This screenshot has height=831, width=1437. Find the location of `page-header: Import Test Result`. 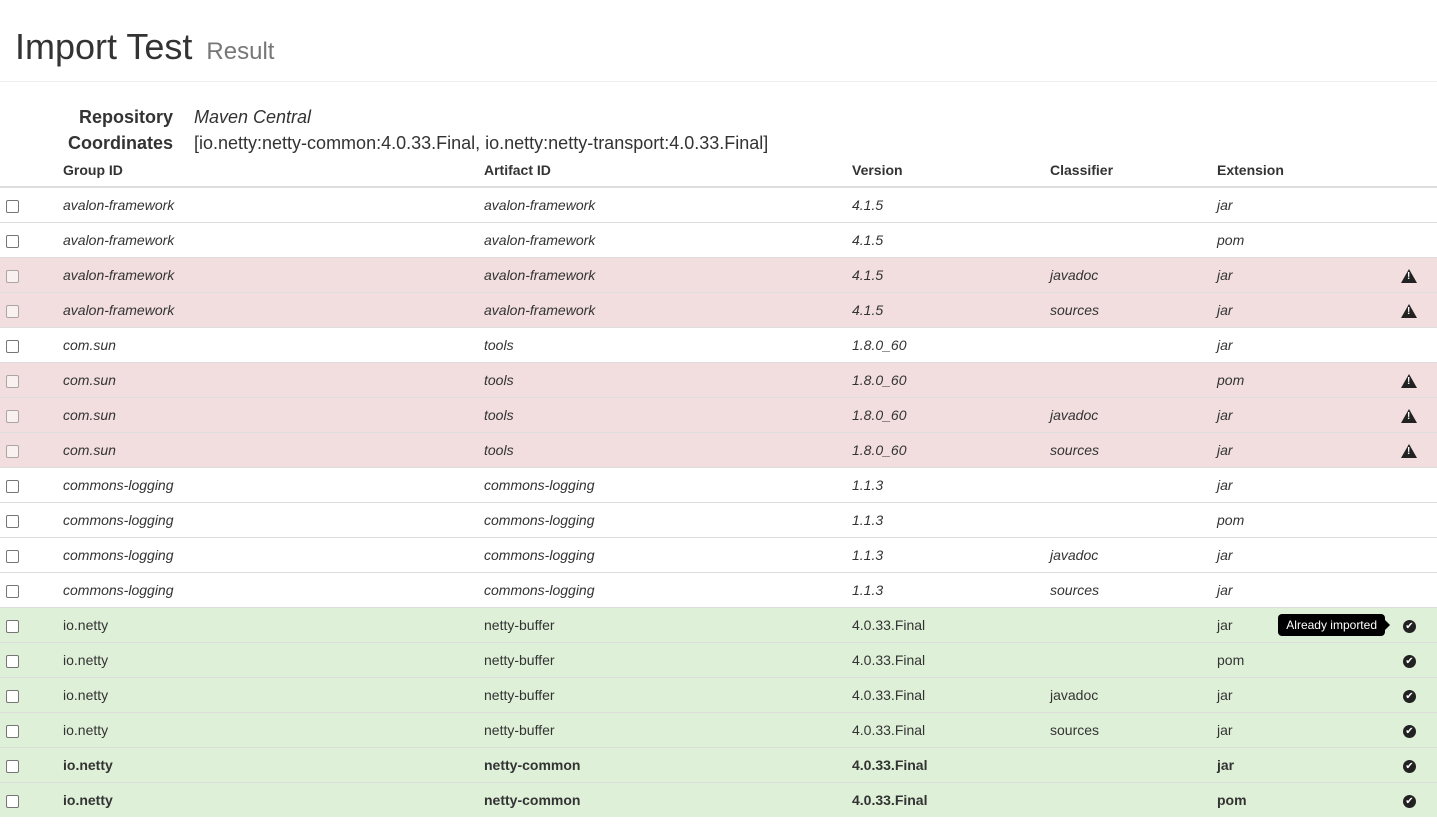

page-header: Import Test Result is located at coordinates (718, 41).